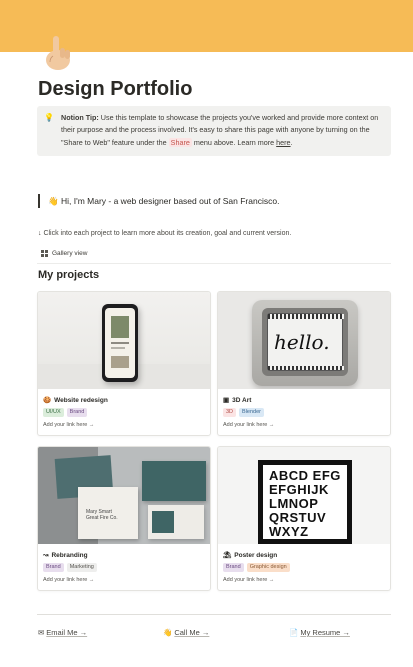 Image resolution: width=413 pixels, height=667 pixels. What do you see at coordinates (234, 142) in the screenshot?
I see `callout-text-middle: menu above. Learn more` at bounding box center [234, 142].